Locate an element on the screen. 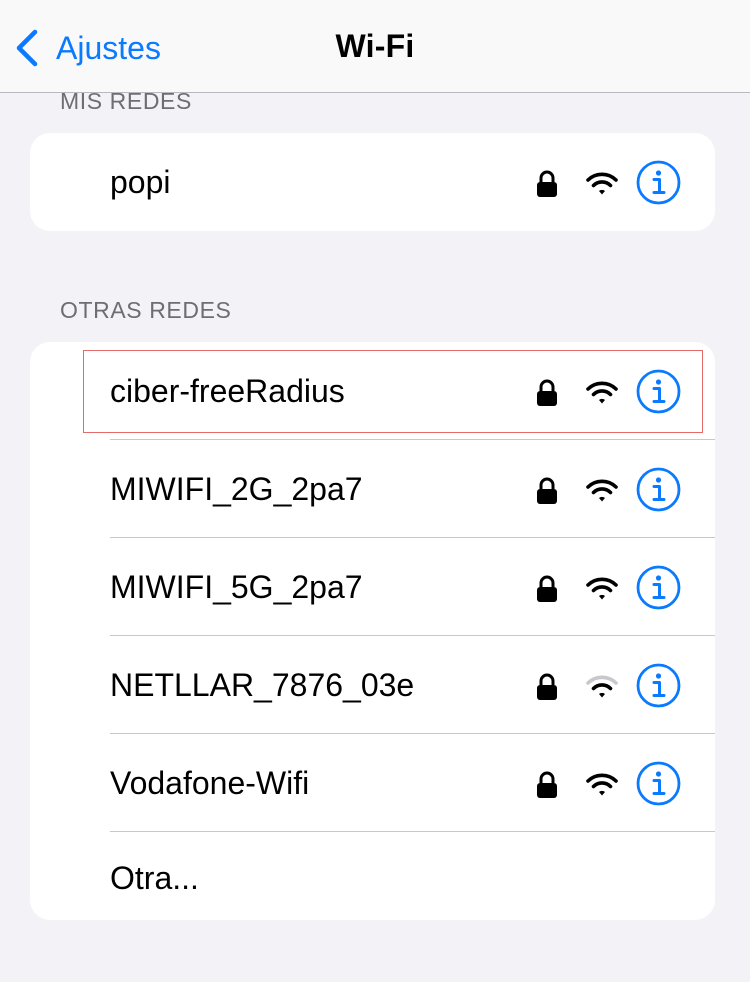 The width and height of the screenshot is (750, 982). network-name: NETLLAR_7876_03e is located at coordinates (262, 685).